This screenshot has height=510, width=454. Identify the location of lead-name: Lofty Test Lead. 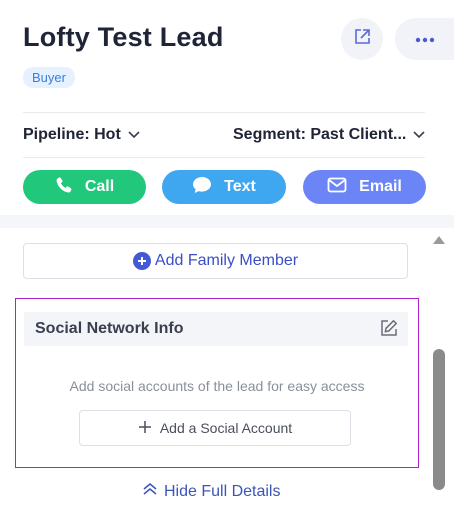
(123, 37).